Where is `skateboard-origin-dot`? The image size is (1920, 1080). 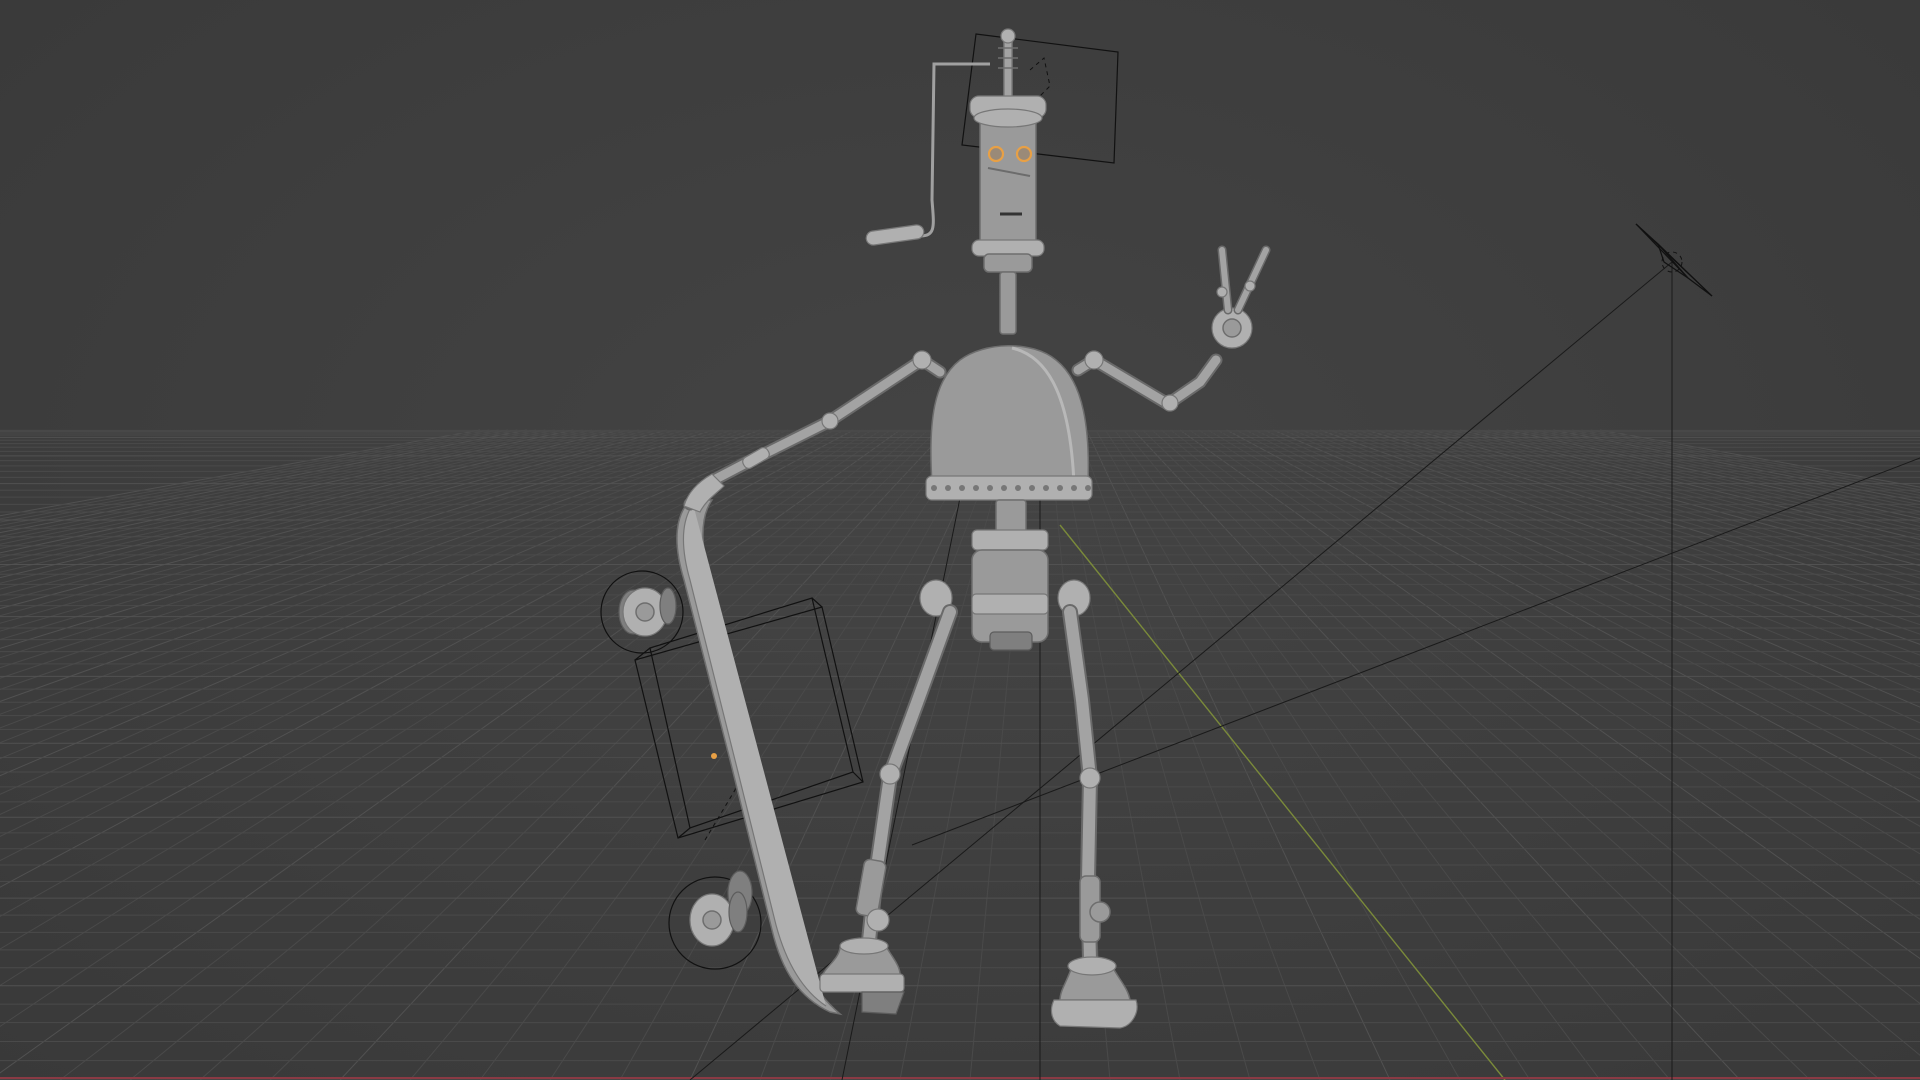 skateboard-origin-dot is located at coordinates (714, 756).